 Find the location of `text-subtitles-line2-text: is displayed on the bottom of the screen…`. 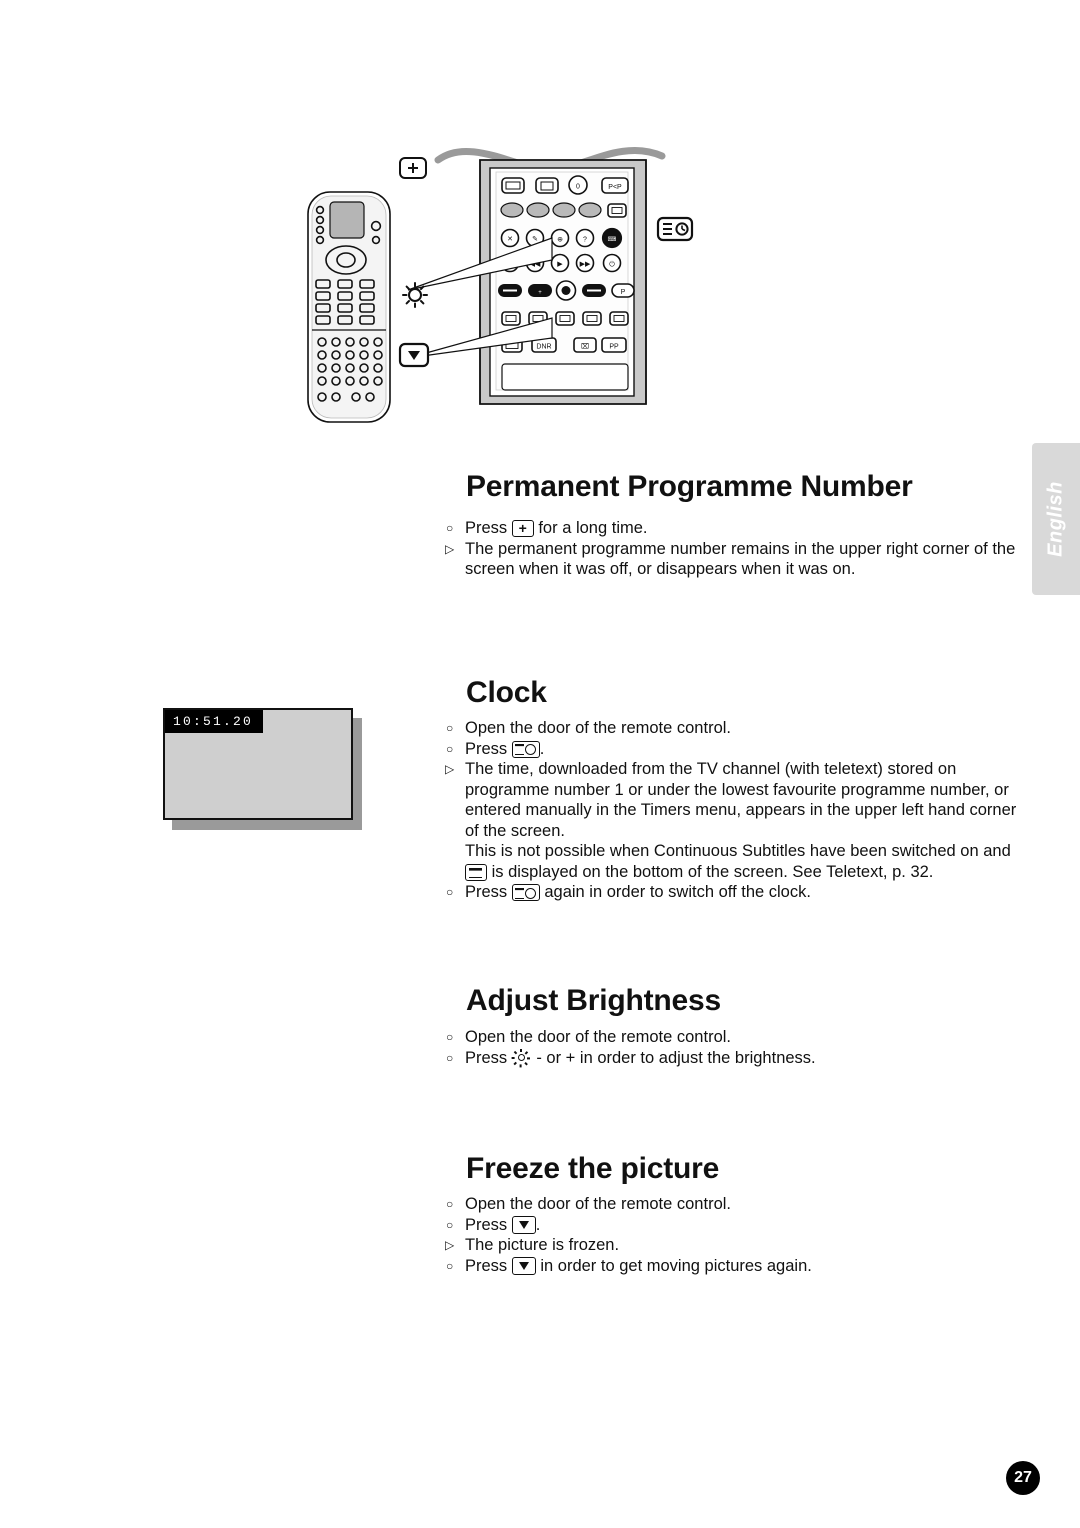

text-subtitles-line2-text: is displayed on the bottom of the screen… is located at coordinates (710, 871).